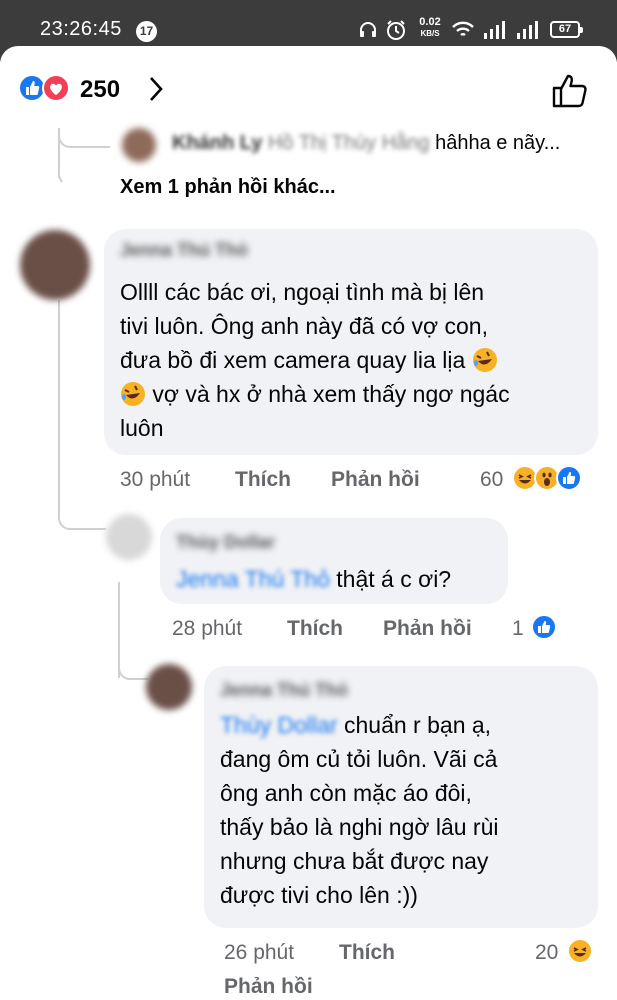 This screenshot has width=617, height=1000. I want to click on reply-author: Khánh Ly, so click(217, 143).